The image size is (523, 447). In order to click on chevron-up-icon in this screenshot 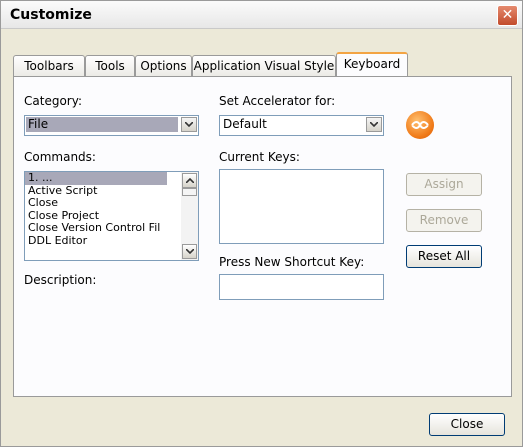, I will do `click(189, 180)`.